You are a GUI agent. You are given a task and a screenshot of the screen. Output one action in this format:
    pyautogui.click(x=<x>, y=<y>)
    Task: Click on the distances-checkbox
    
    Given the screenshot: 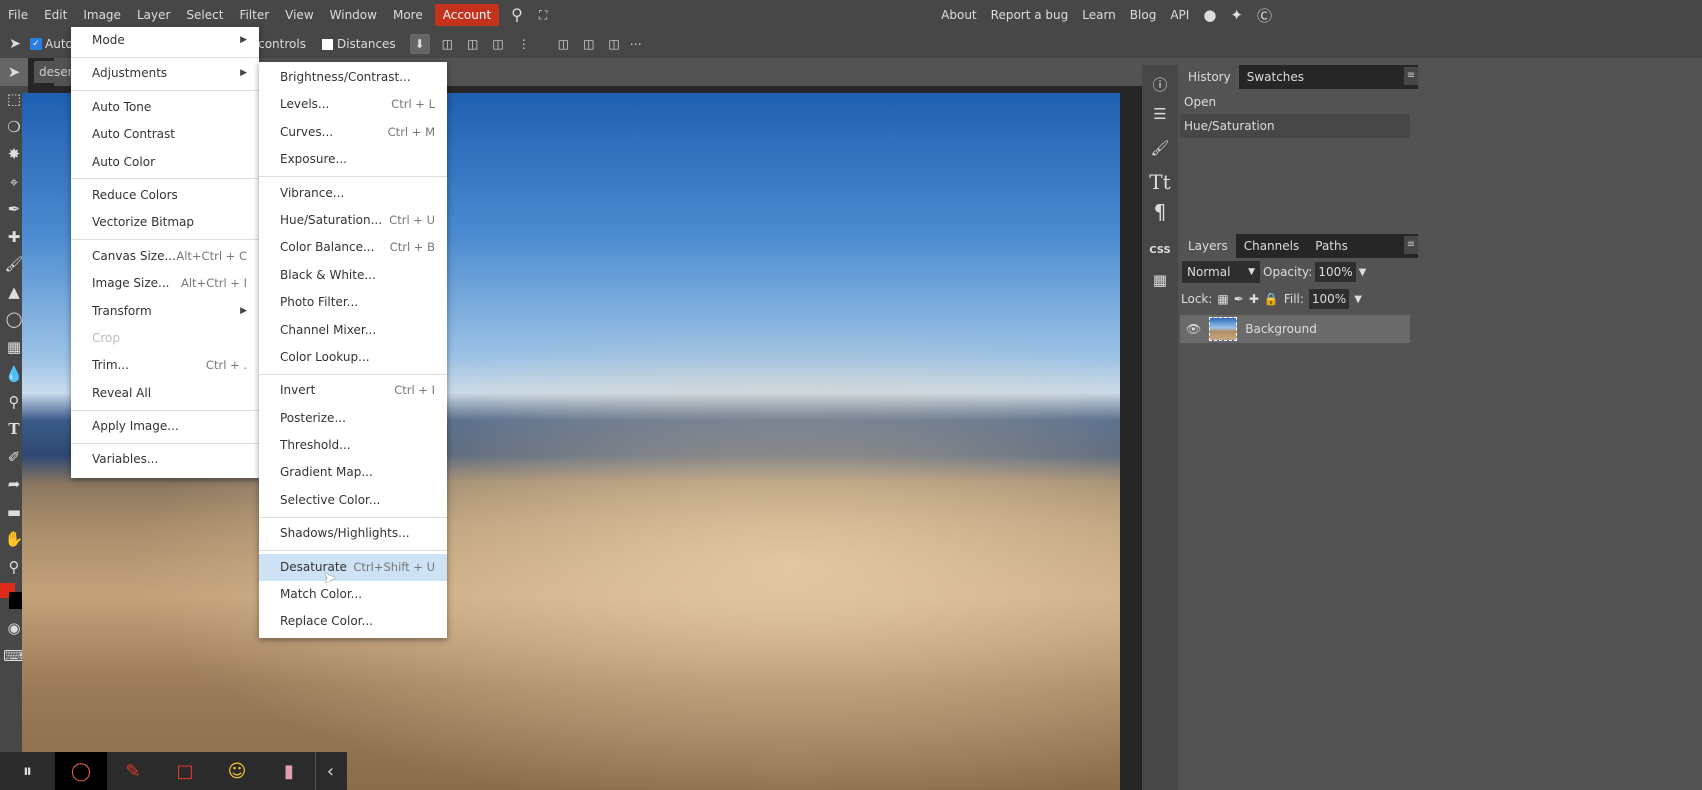 What is the action you would take?
    pyautogui.click(x=327, y=44)
    